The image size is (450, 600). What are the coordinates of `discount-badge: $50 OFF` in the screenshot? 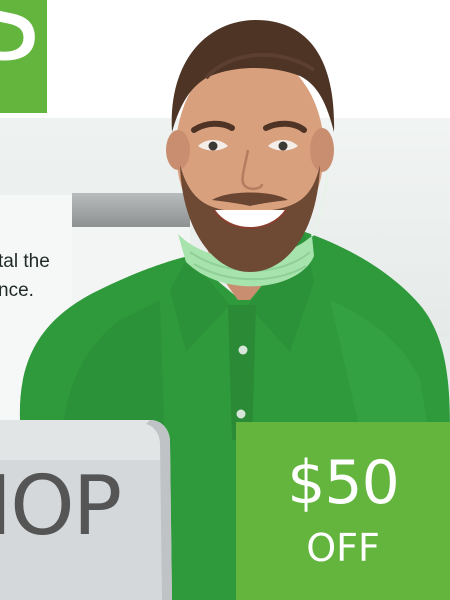 It's located at (343, 511).